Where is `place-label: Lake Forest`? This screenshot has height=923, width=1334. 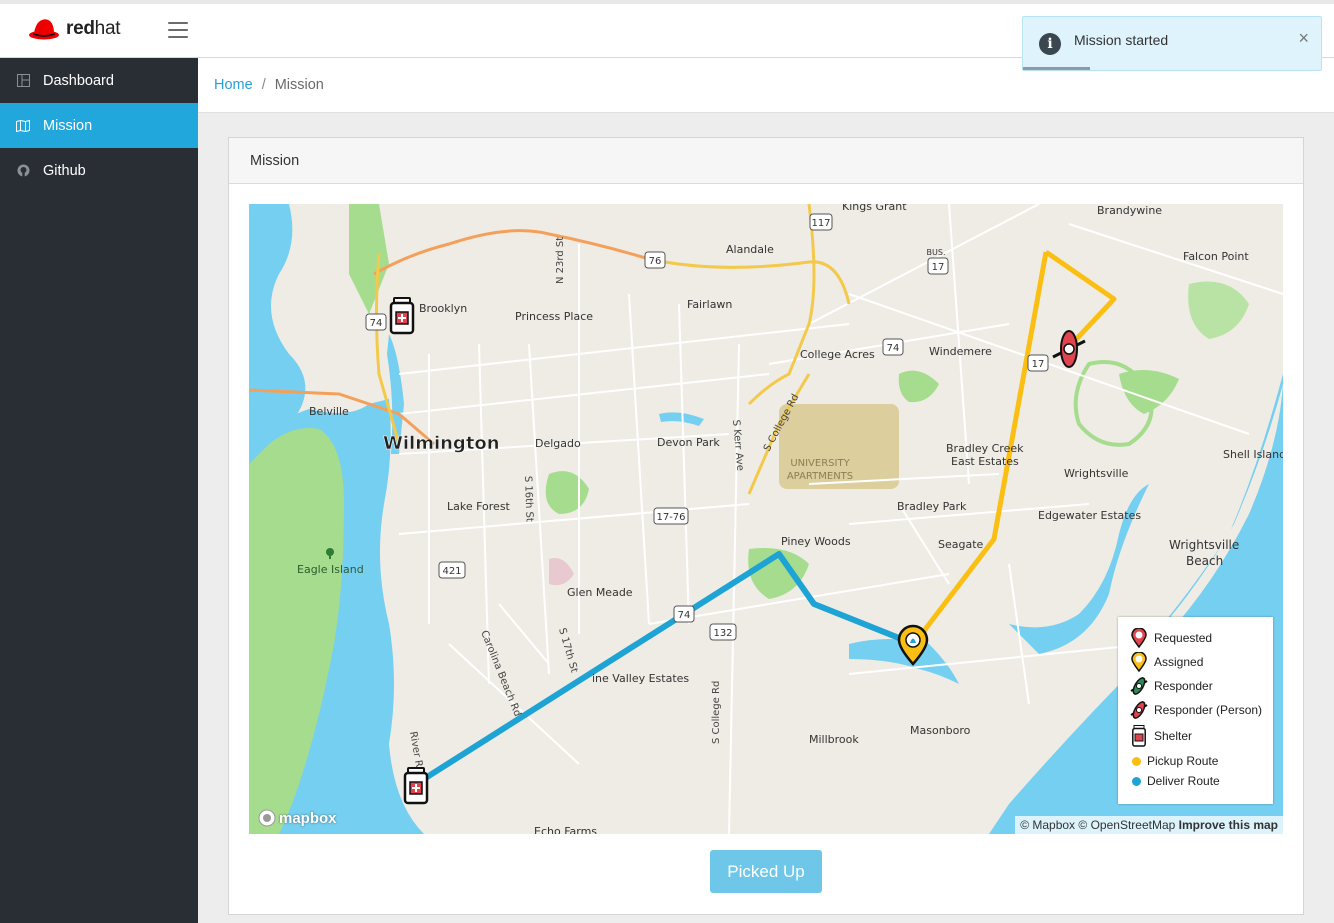 place-label: Lake Forest is located at coordinates (479, 506).